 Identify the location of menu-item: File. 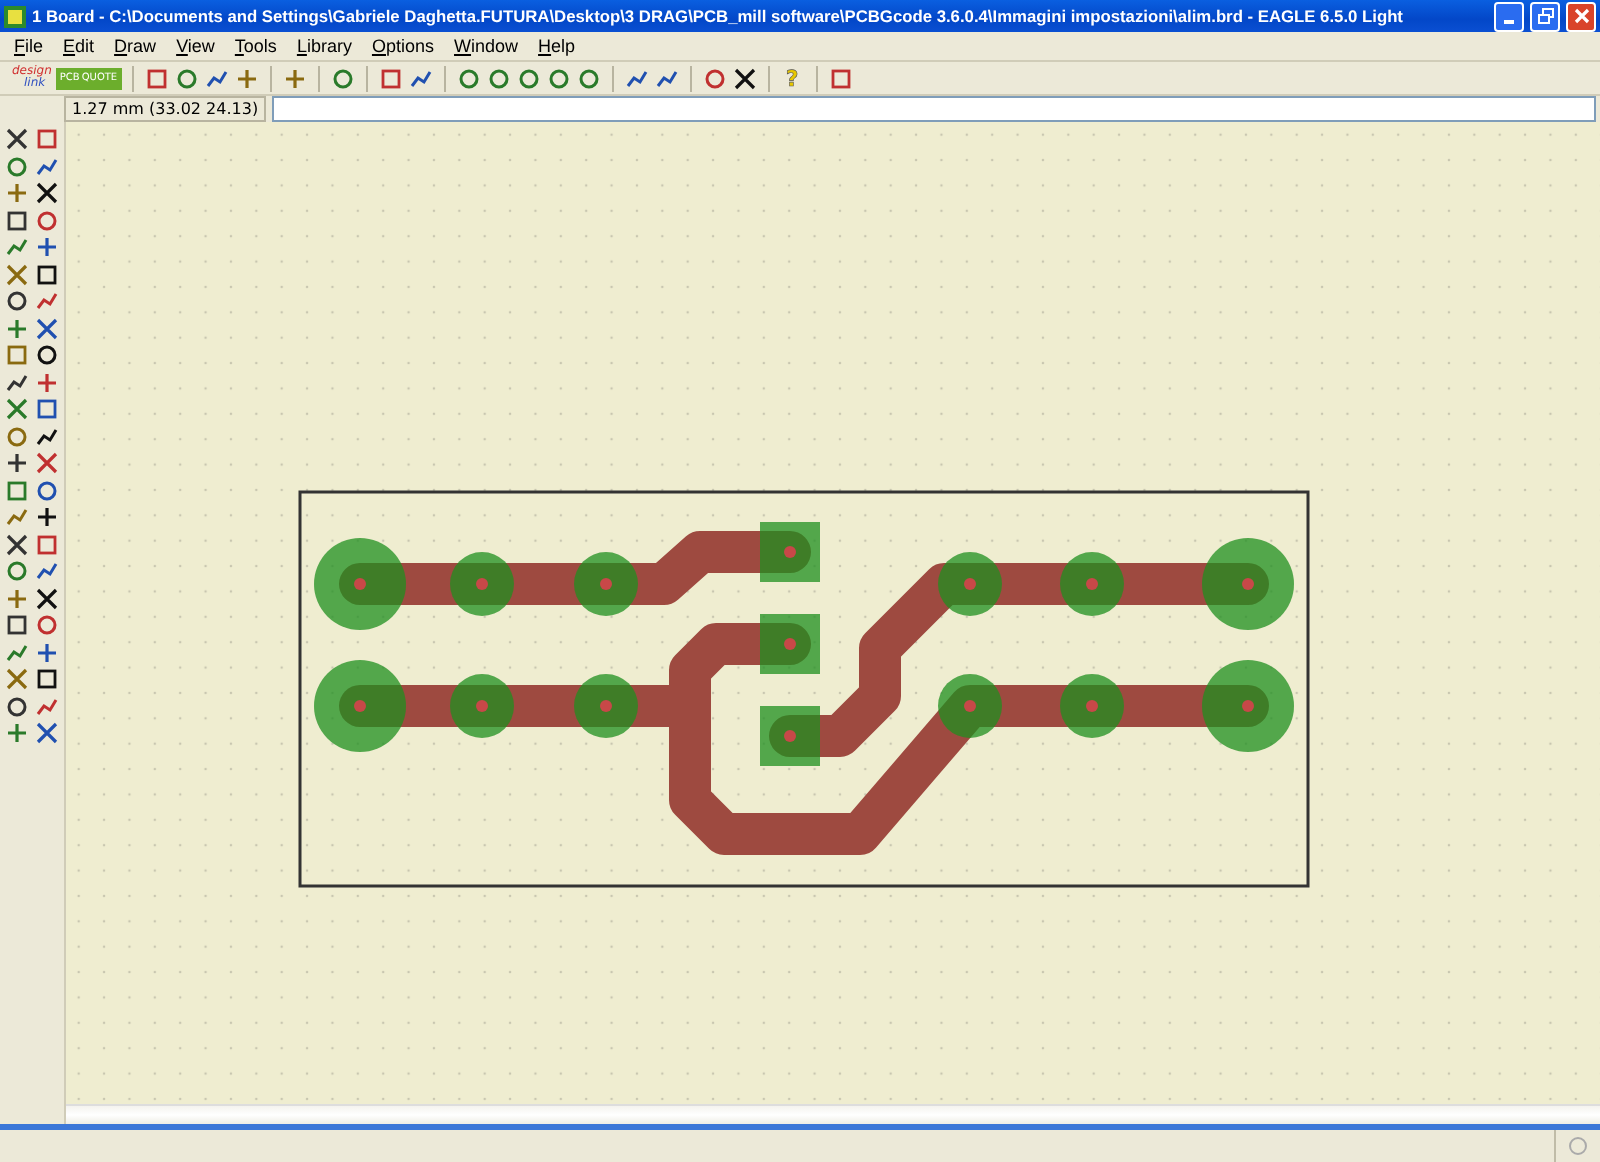
(29, 46).